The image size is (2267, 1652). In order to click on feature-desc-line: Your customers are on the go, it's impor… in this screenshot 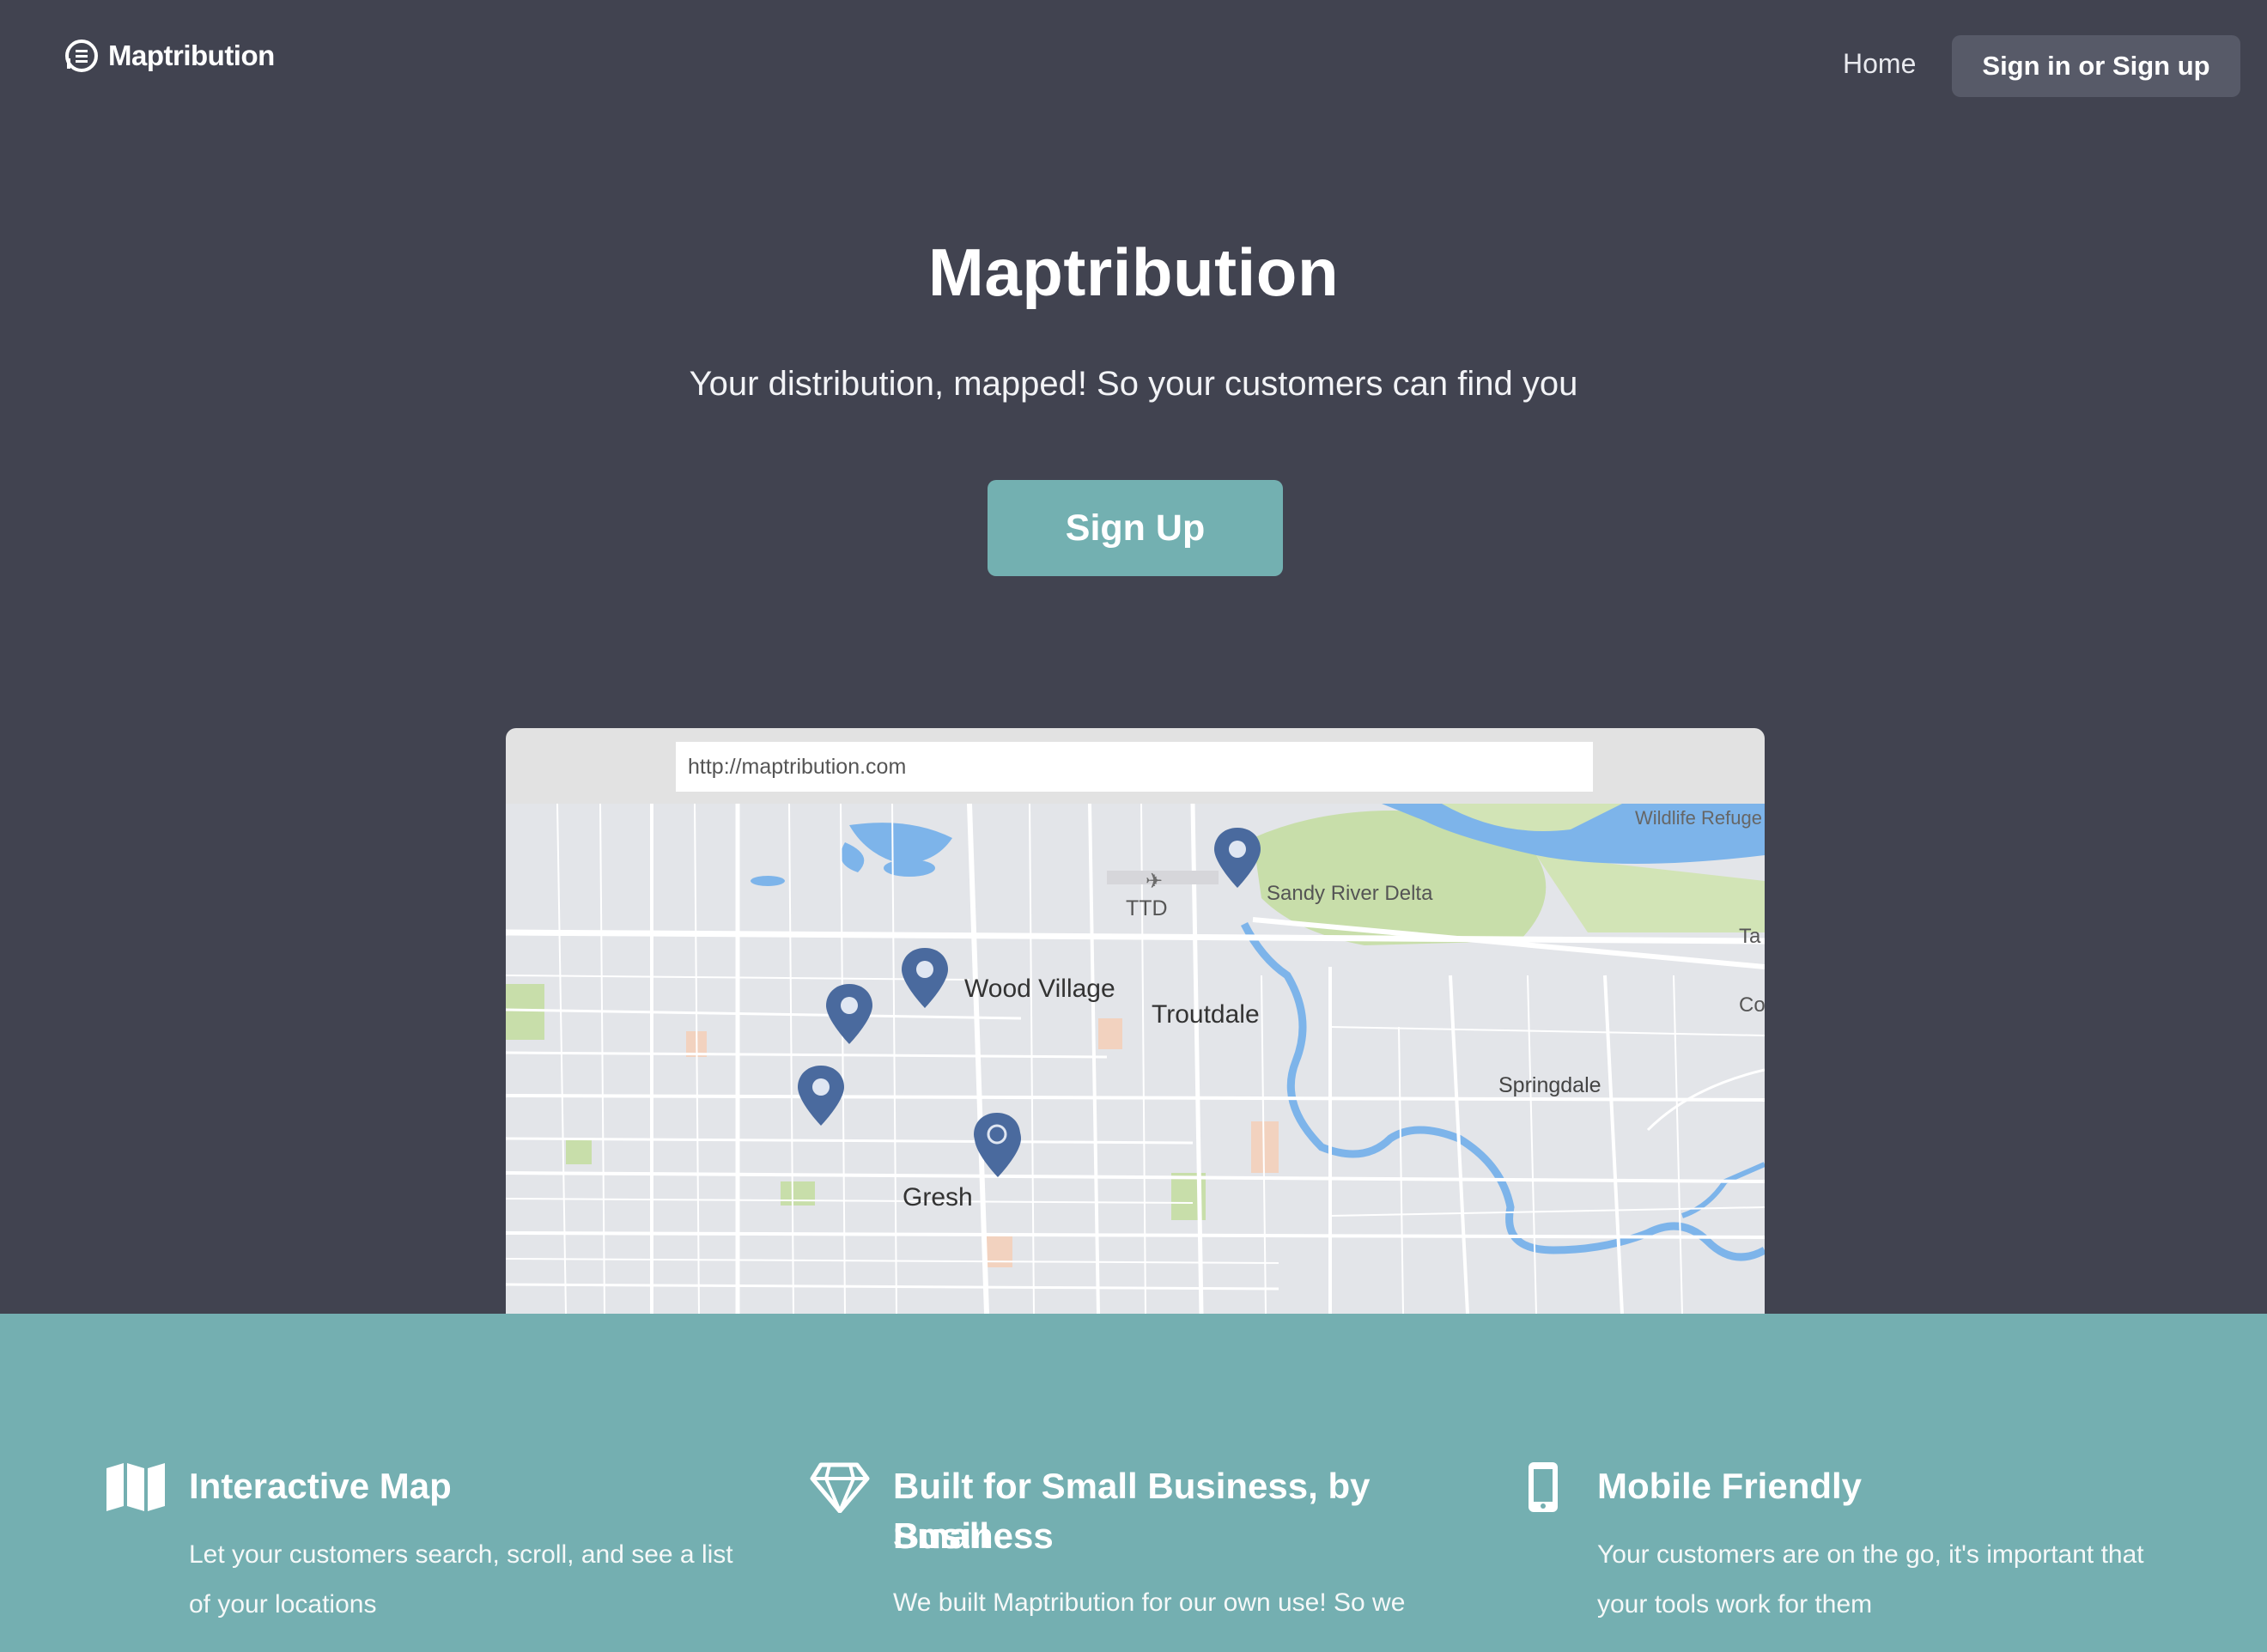, I will do `click(1870, 1554)`.